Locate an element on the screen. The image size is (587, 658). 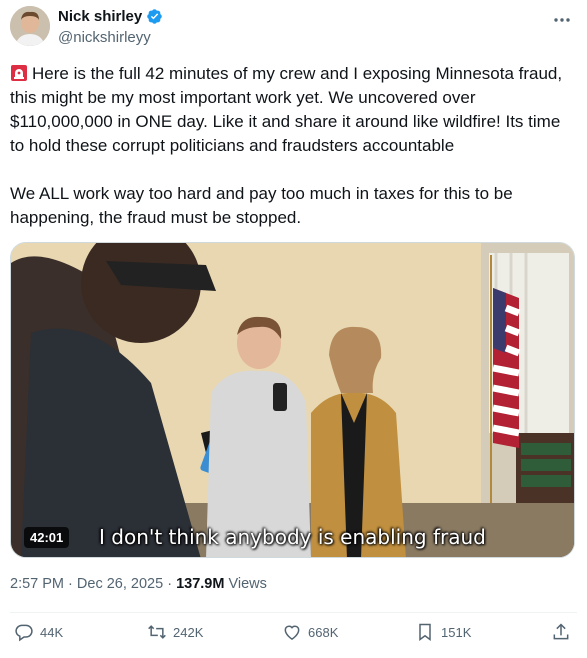
tweet-header: Nick shirley @nickshirleyy is located at coordinates (293, 28).